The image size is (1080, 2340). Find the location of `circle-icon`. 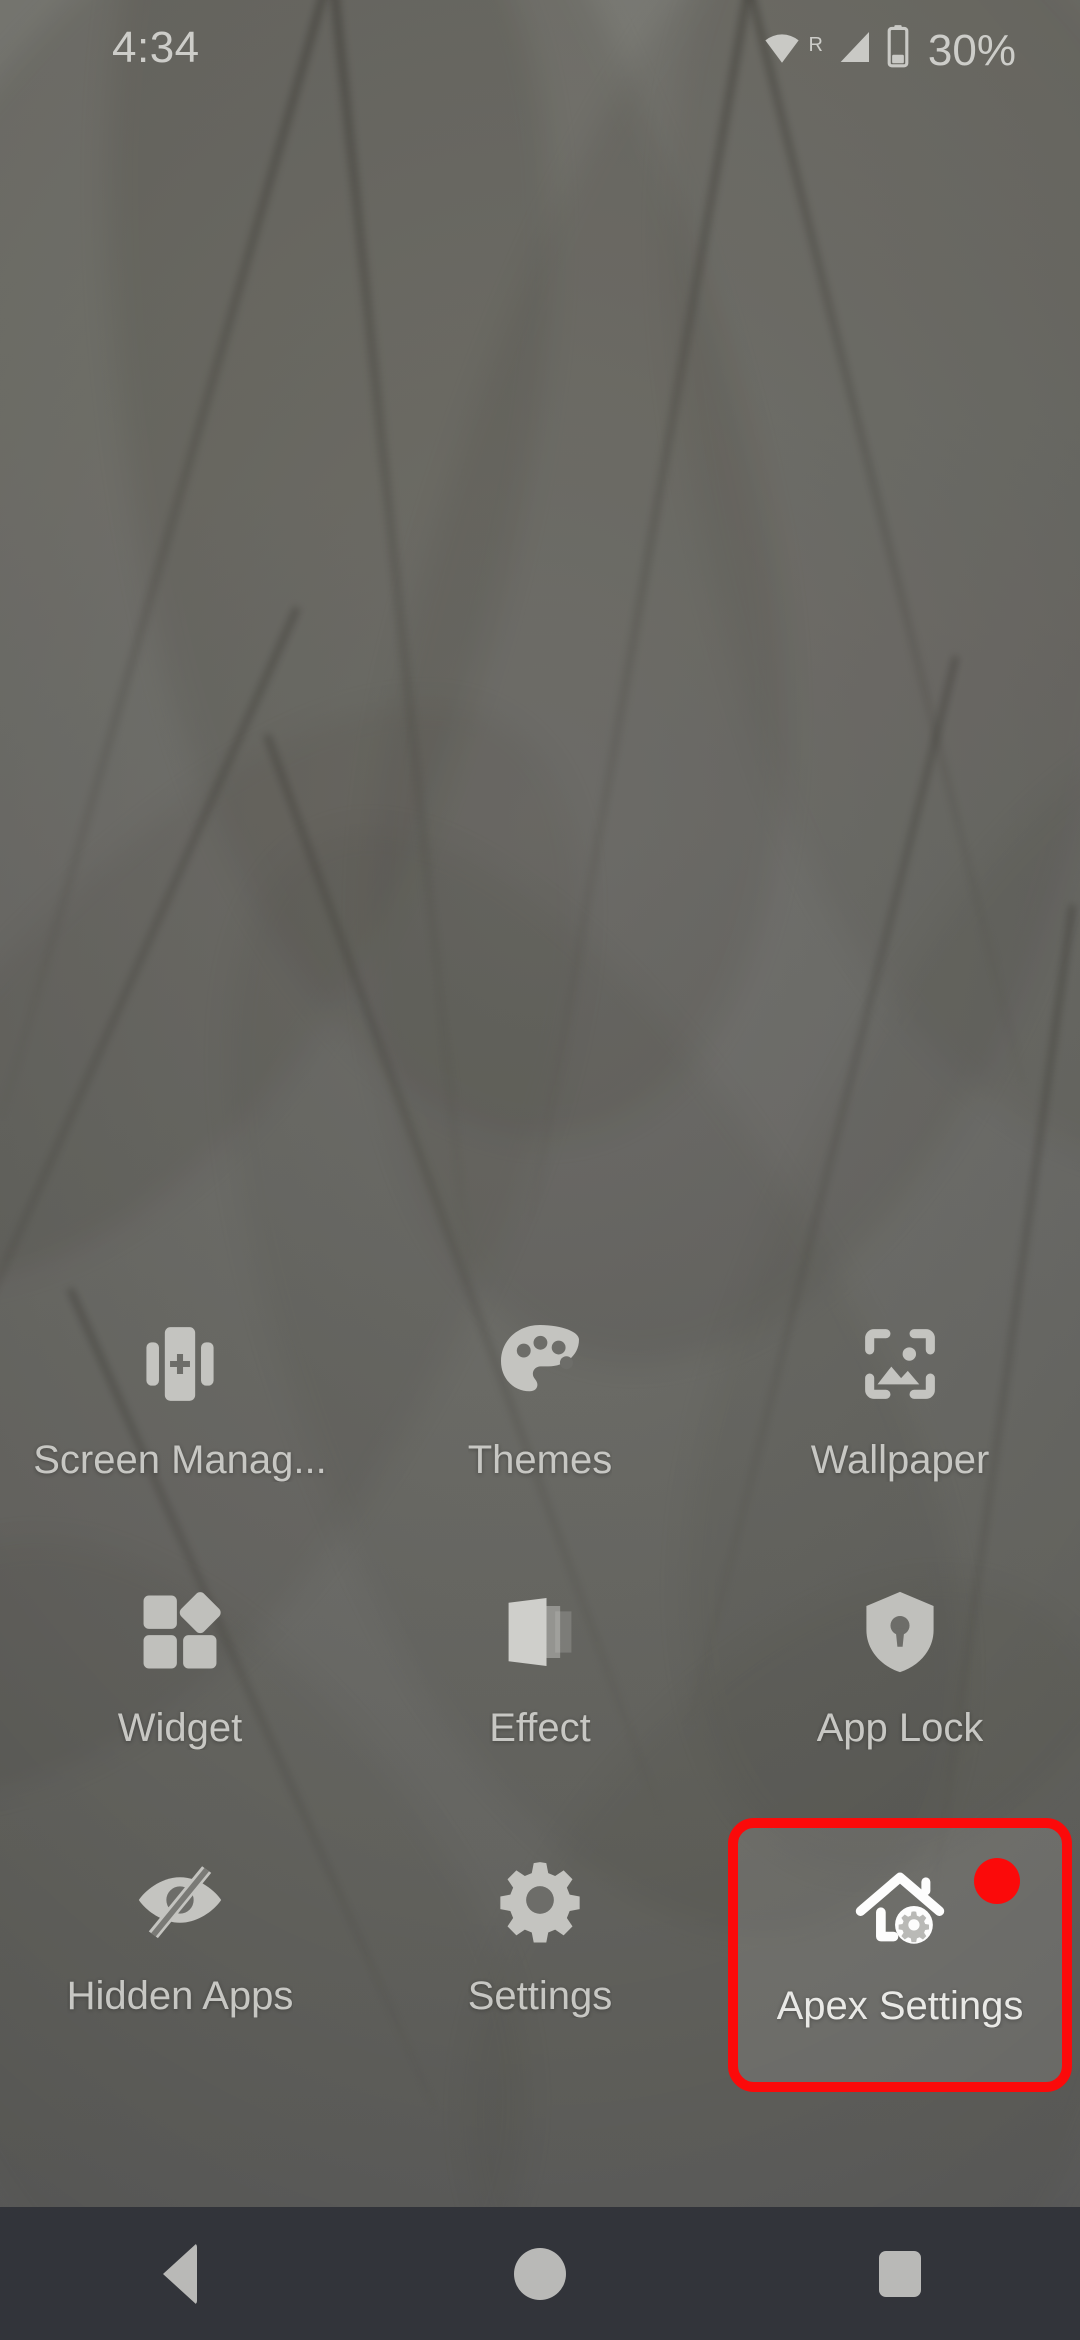

circle-icon is located at coordinates (540, 2273).